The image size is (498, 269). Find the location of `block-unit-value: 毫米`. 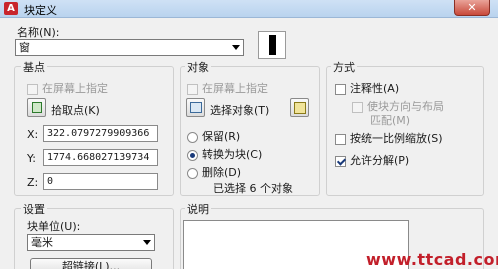

block-unit-value: 毫米 is located at coordinates (42, 242).